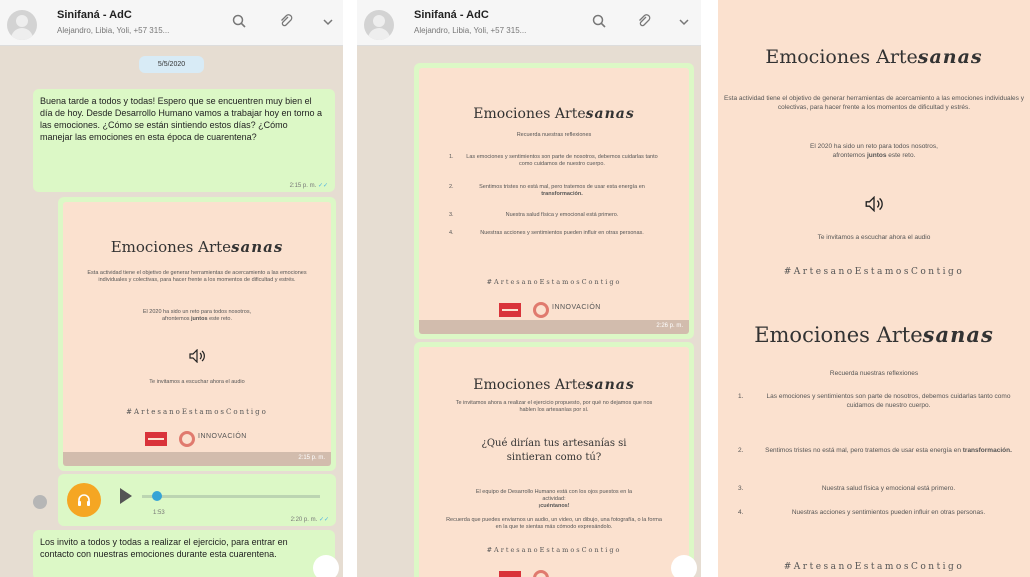 Image resolution: width=1030 pixels, height=577 pixels. What do you see at coordinates (171, 64) in the screenshot?
I see `date-separator: 5/5/2020` at bounding box center [171, 64].